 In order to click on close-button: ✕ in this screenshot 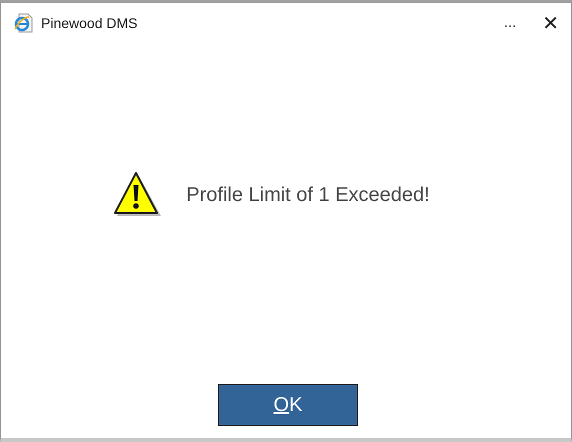, I will do `click(550, 23)`.